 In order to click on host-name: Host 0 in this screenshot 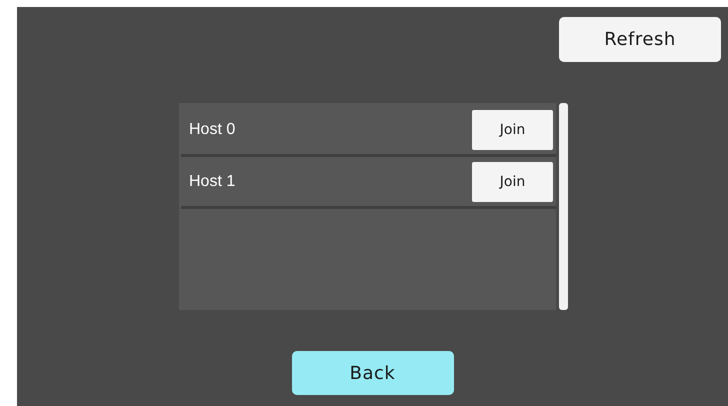, I will do `click(212, 129)`.